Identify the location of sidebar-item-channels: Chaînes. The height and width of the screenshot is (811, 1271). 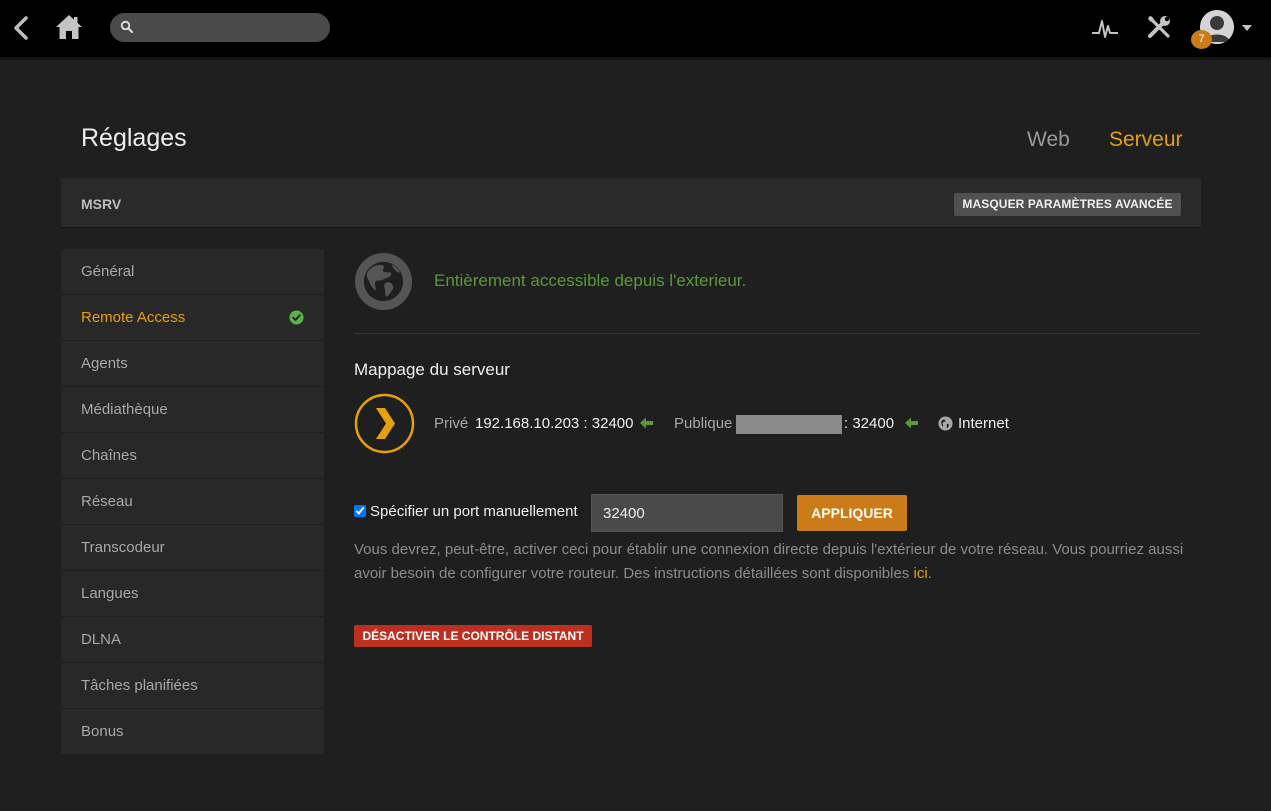
(192, 456).